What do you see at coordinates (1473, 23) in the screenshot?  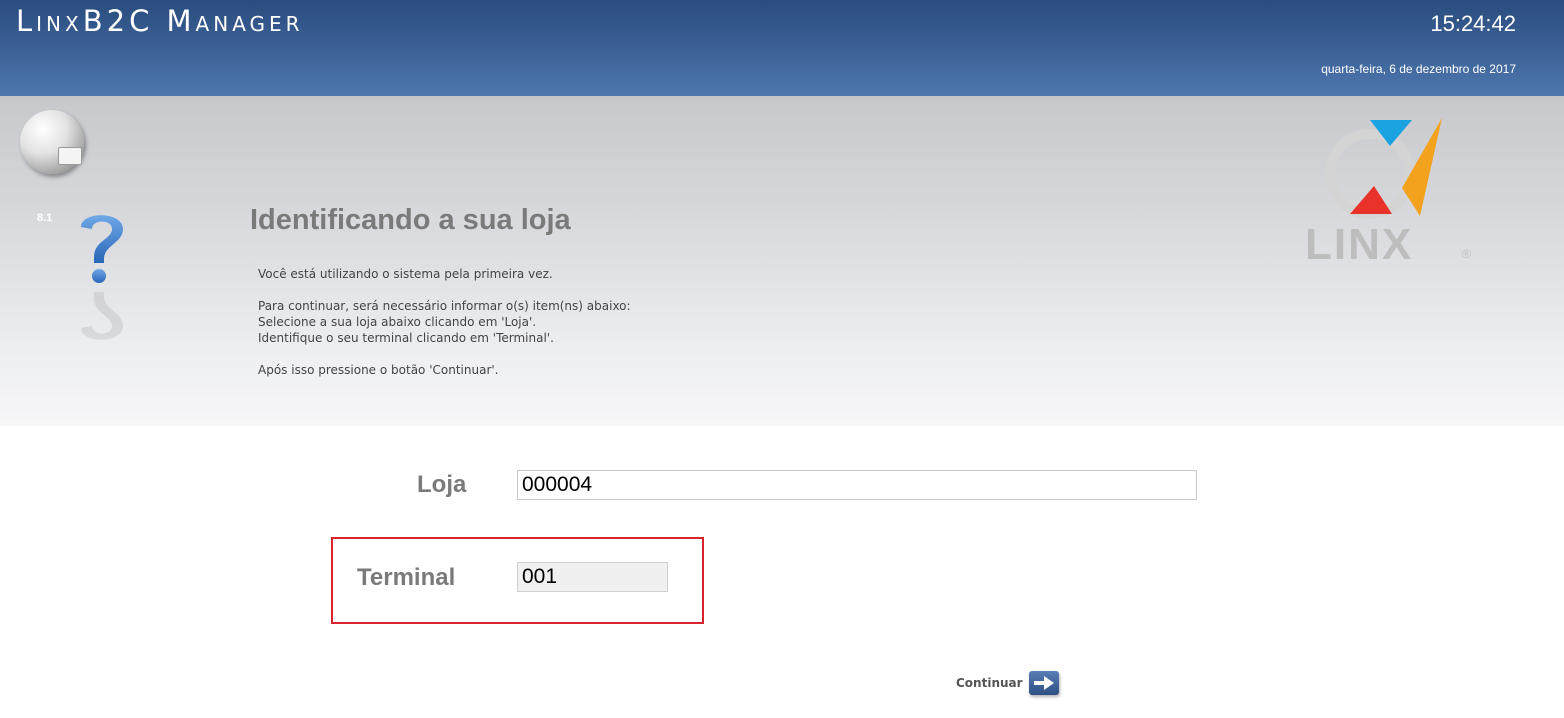 I see `clock: 15:24:42` at bounding box center [1473, 23].